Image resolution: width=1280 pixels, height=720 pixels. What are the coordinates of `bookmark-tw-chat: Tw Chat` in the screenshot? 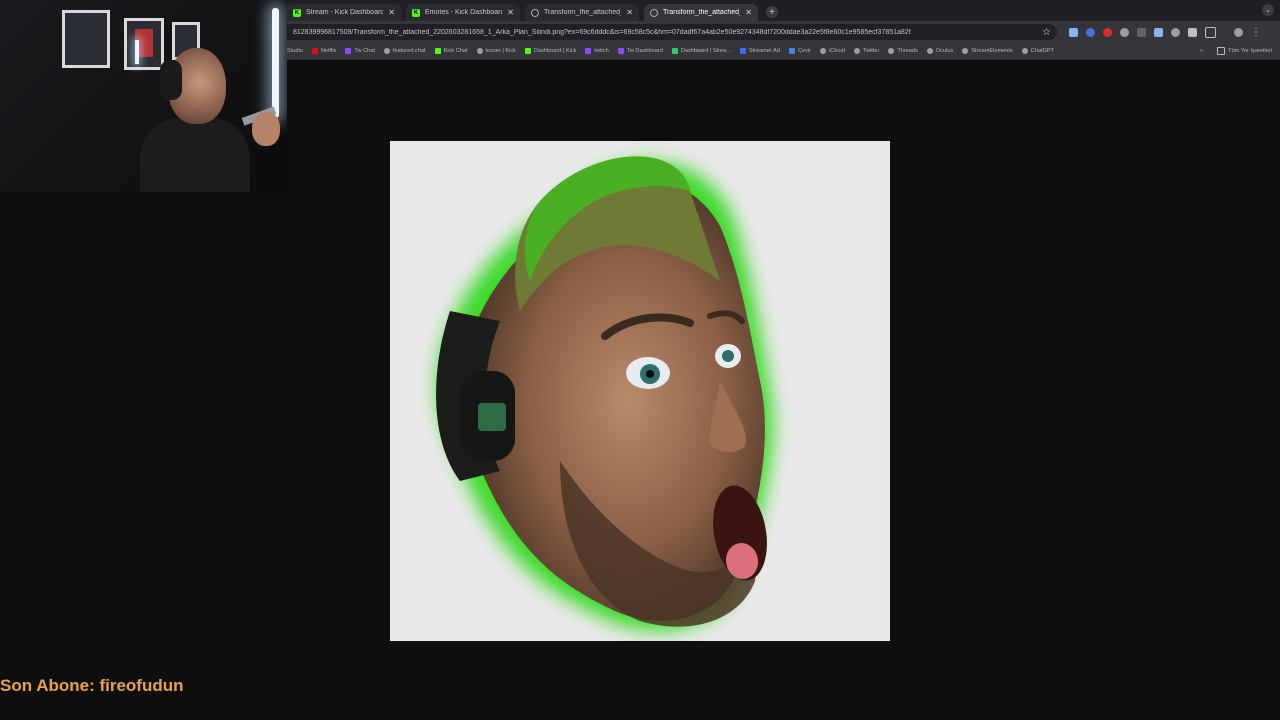 It's located at (360, 51).